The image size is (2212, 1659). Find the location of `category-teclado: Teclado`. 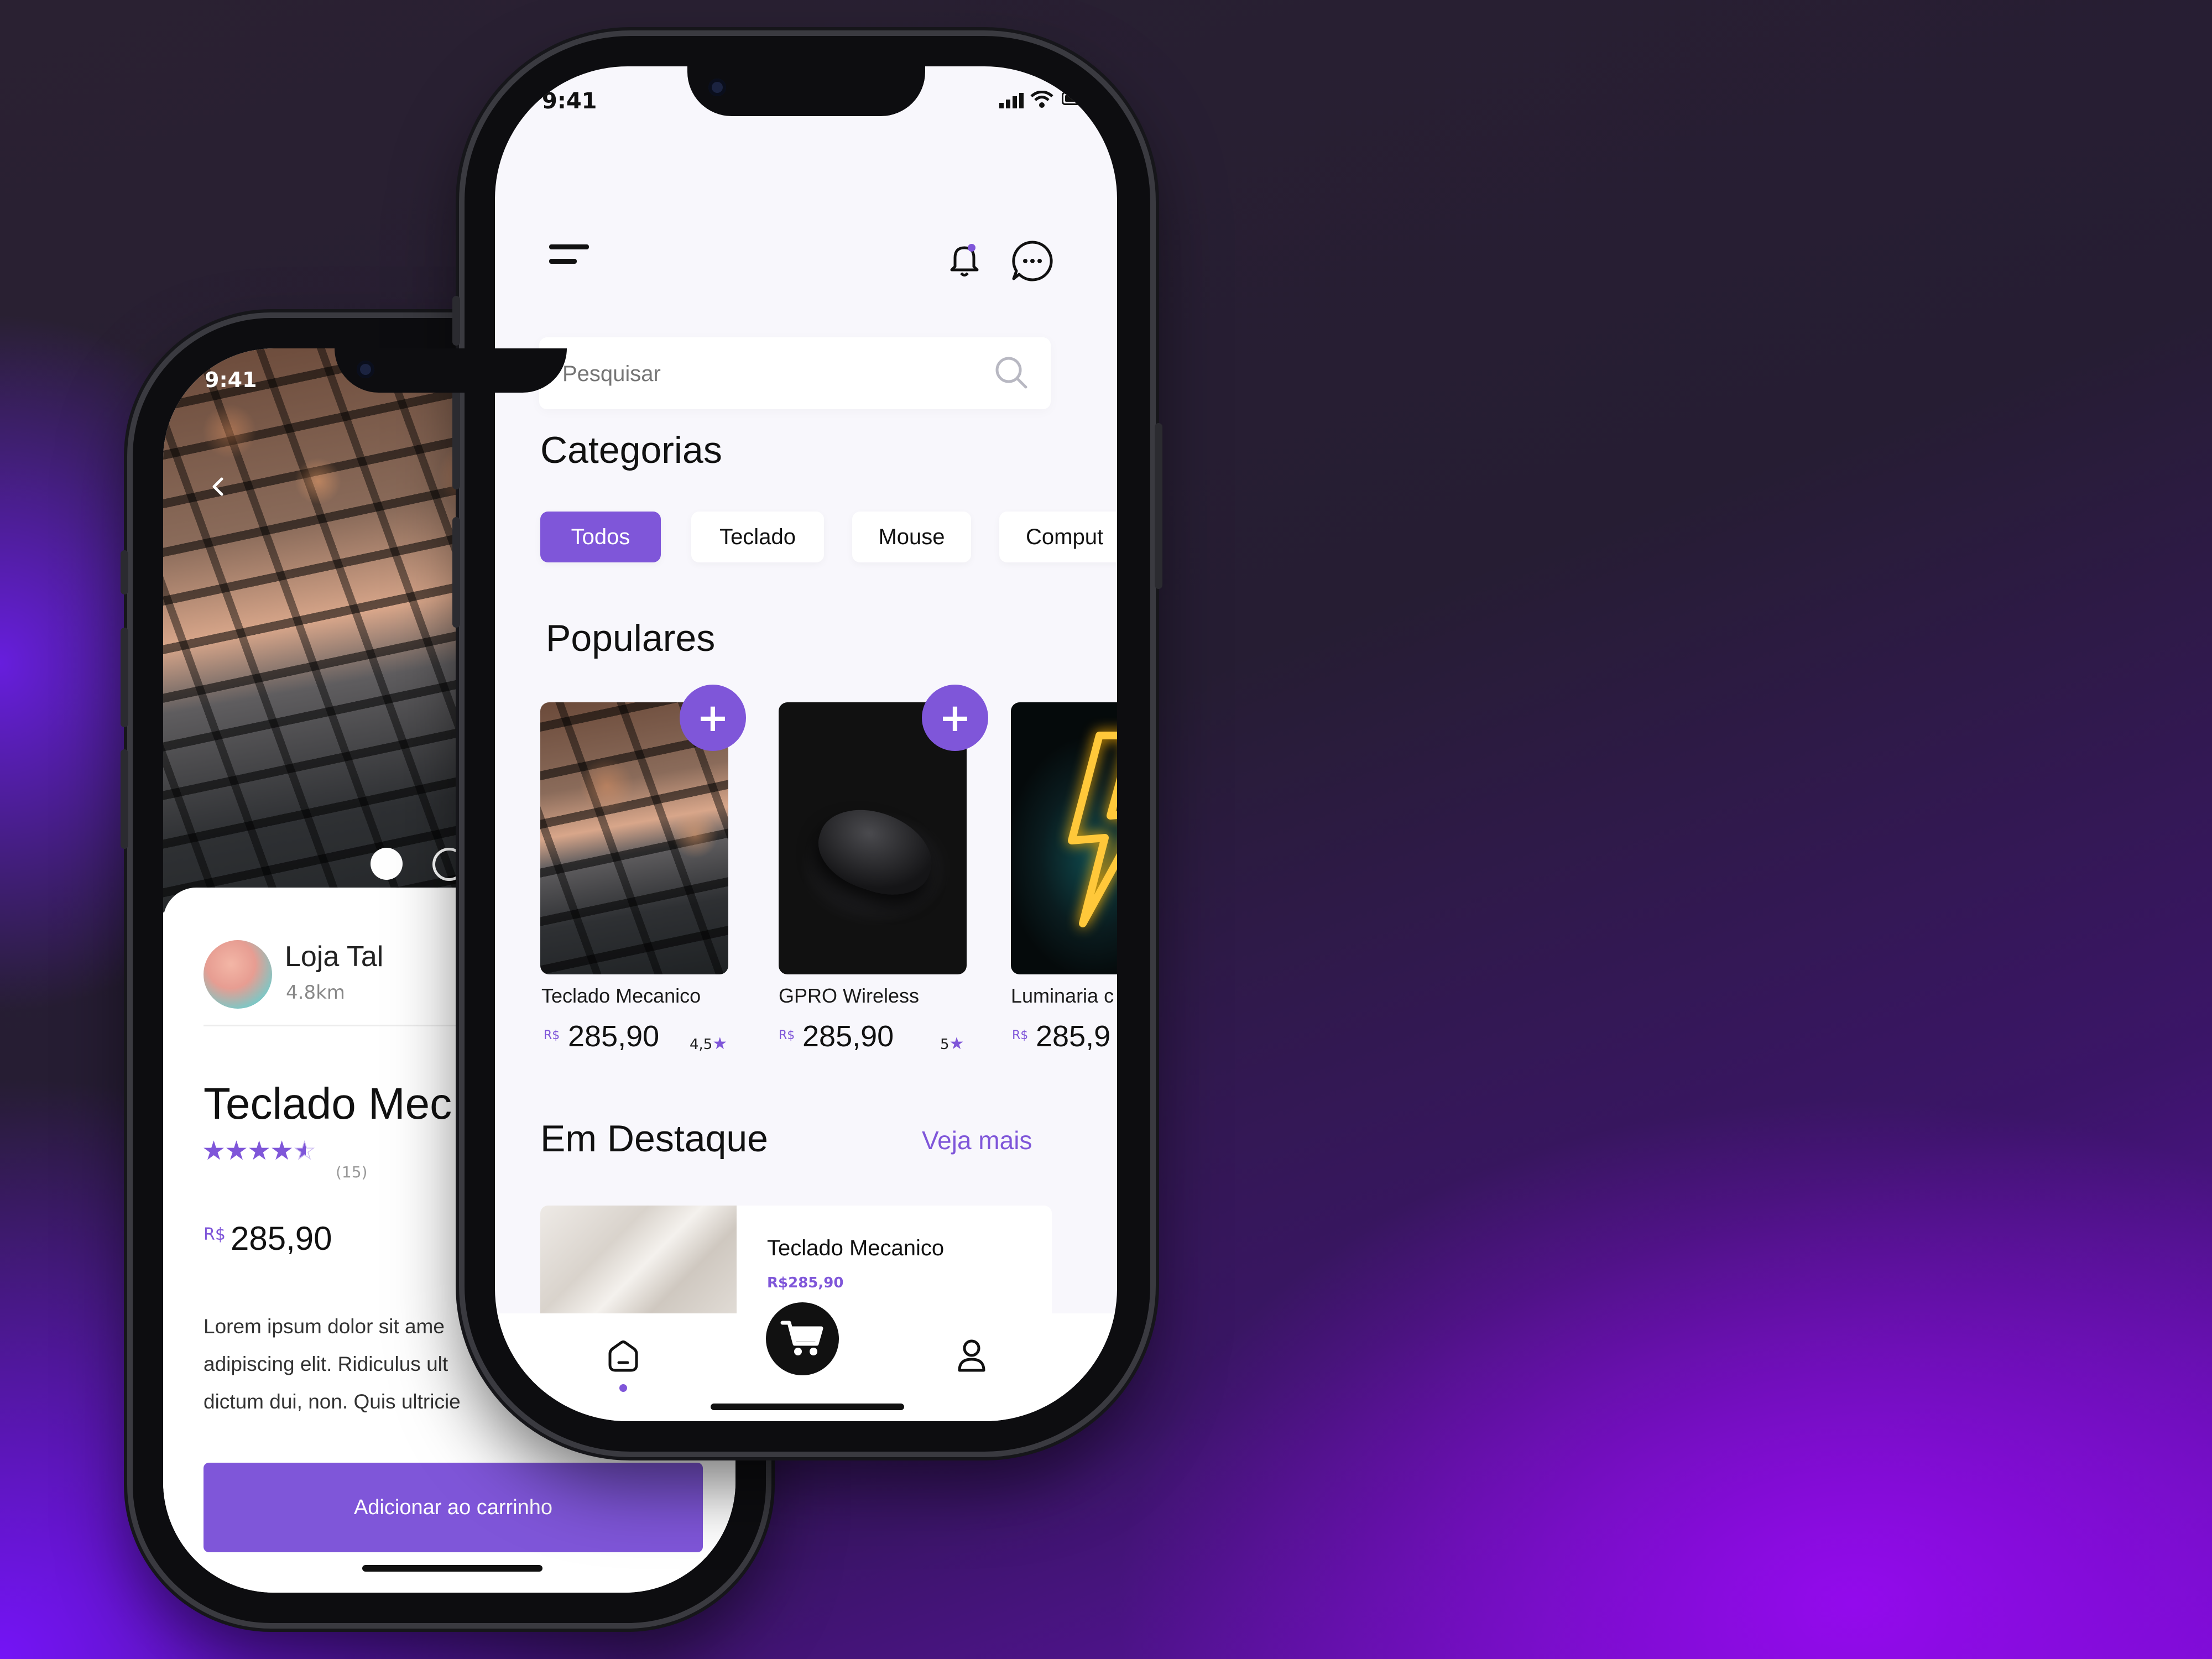

category-teclado: Teclado is located at coordinates (758, 537).